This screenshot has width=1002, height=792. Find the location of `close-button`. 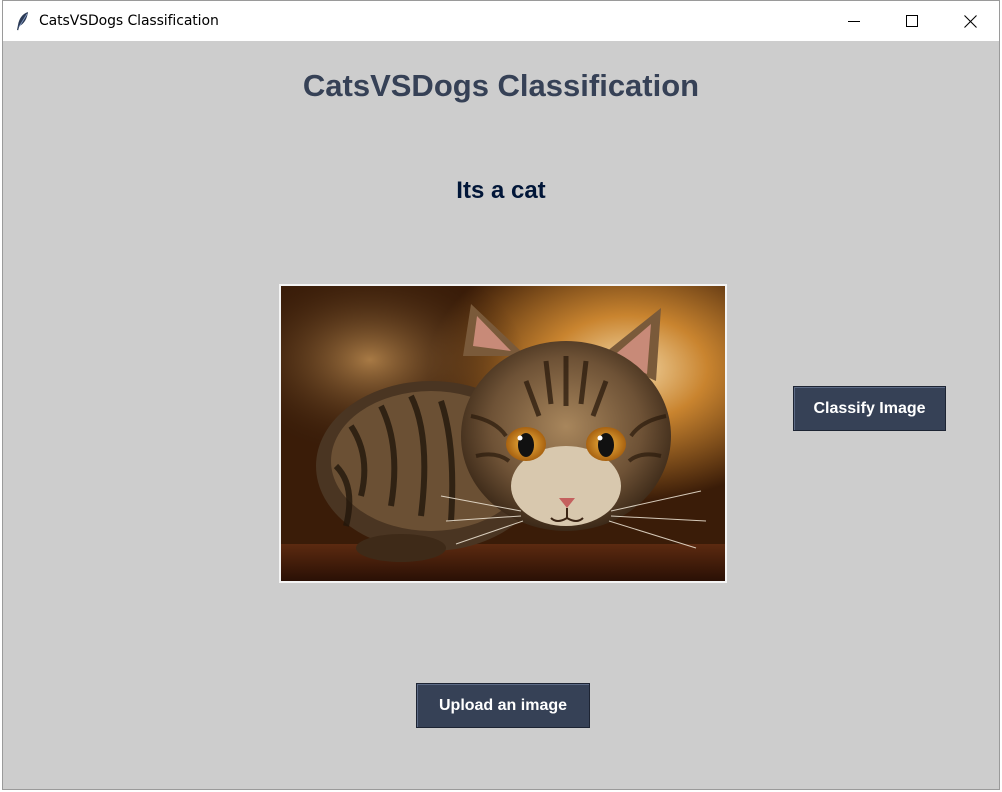

close-button is located at coordinates (970, 21).